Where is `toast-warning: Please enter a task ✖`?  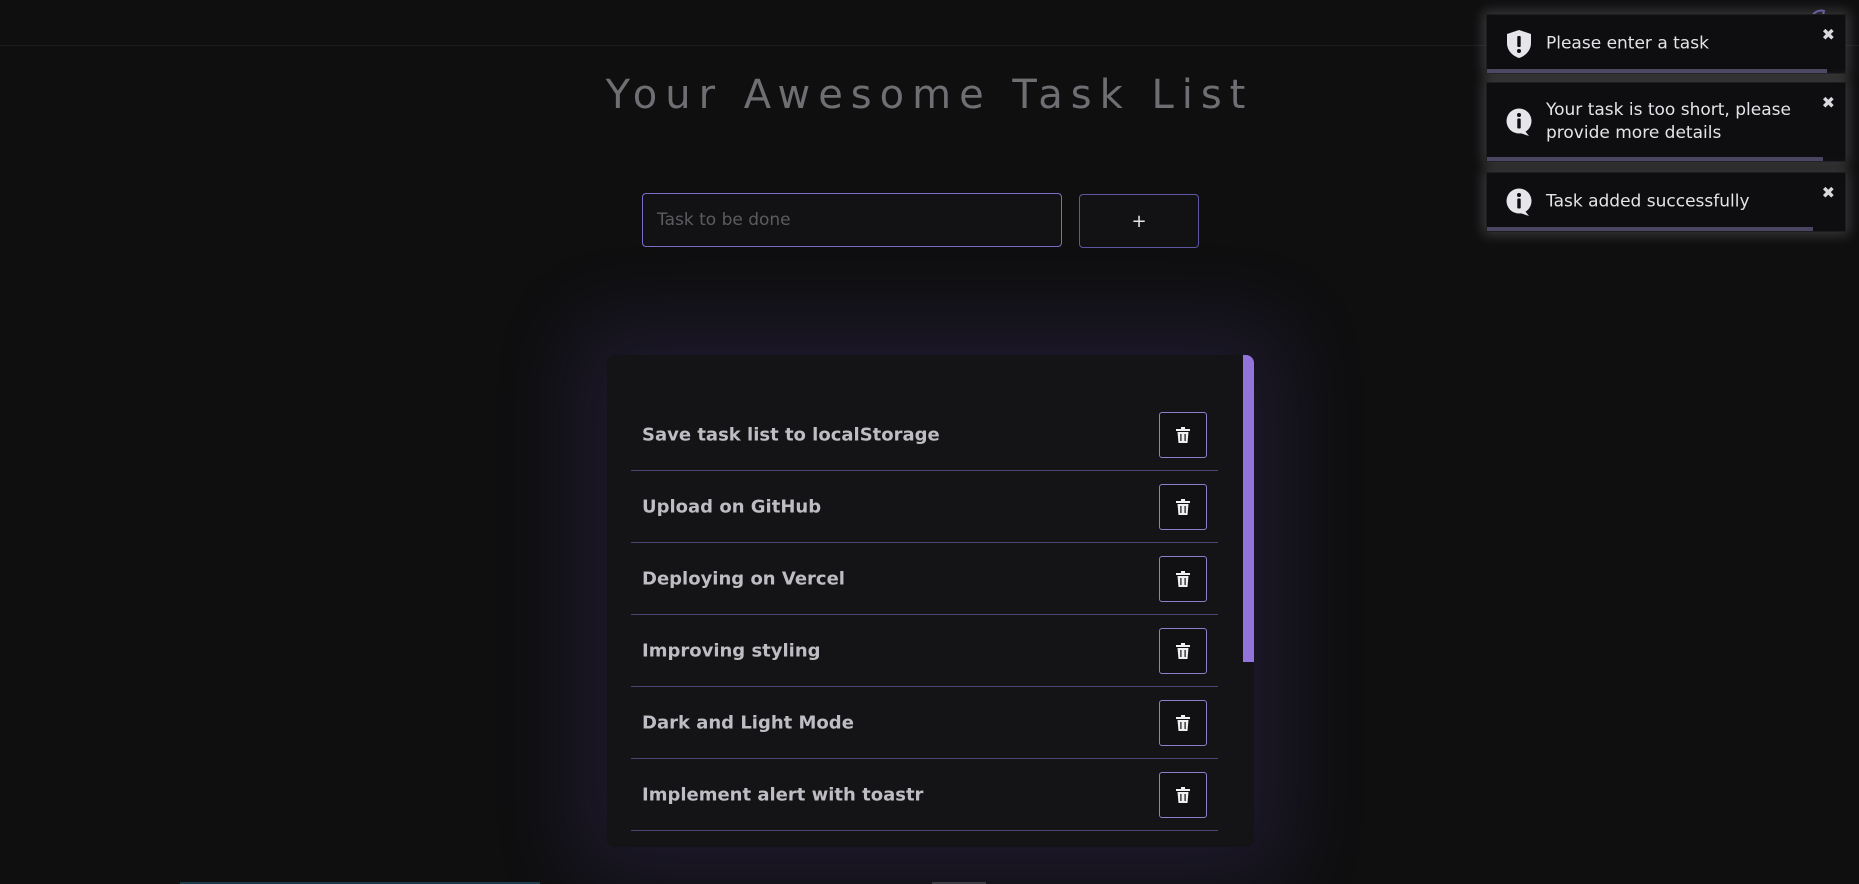
toast-warning: Please enter a task ✖ is located at coordinates (1666, 44).